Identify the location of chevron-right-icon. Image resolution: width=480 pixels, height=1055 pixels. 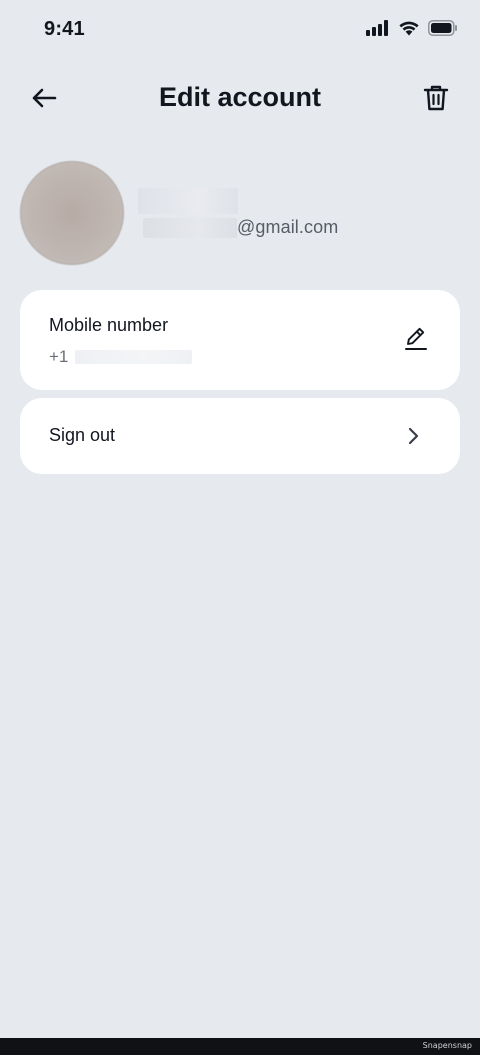
(414, 436).